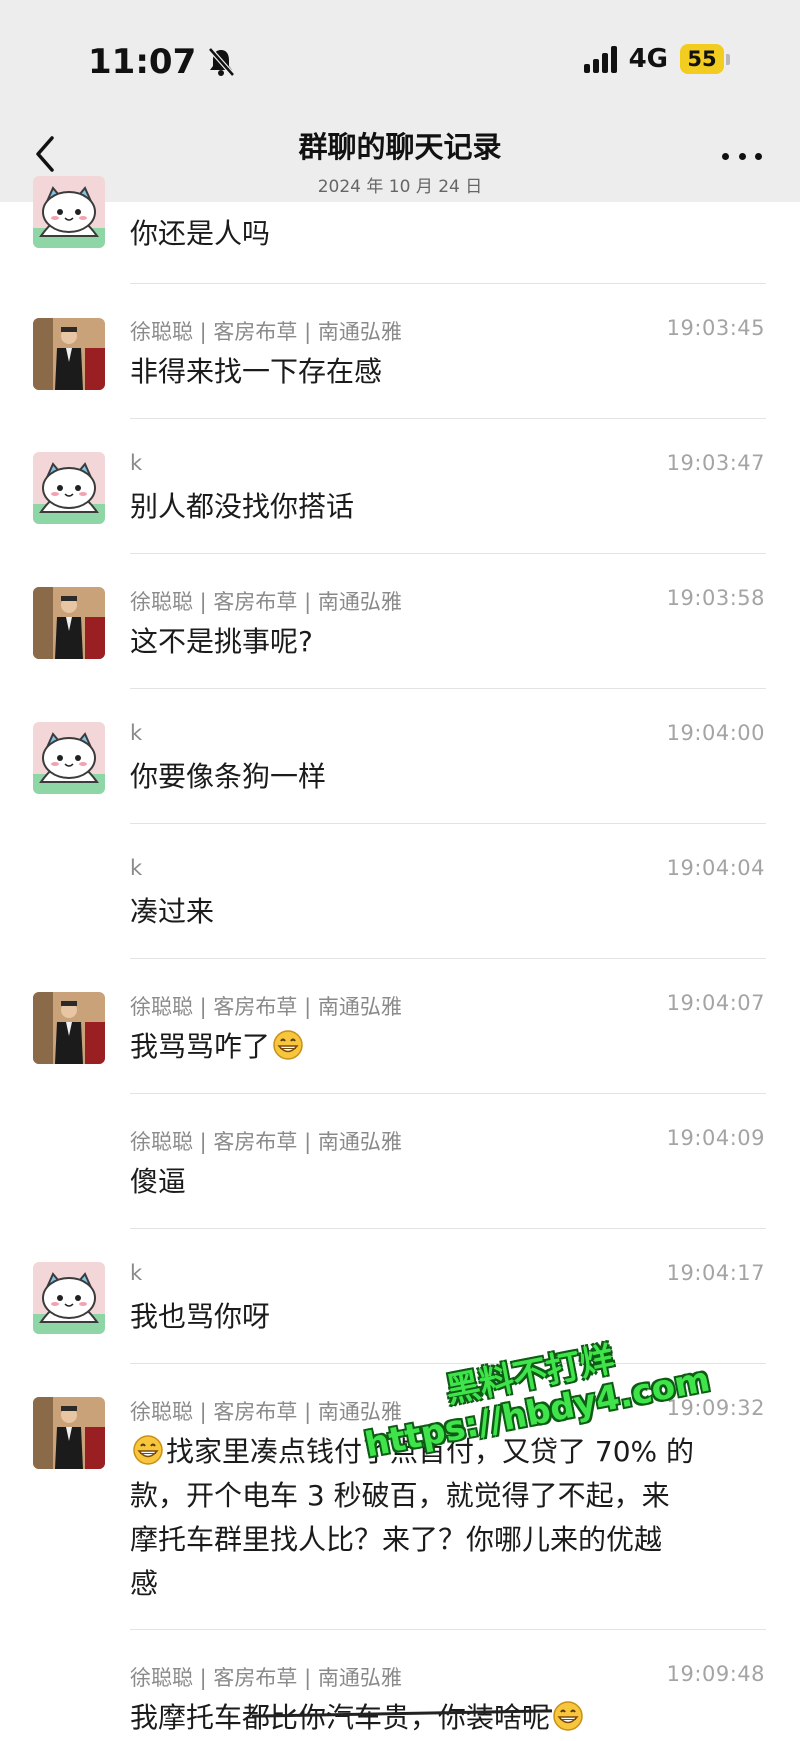 Image resolution: width=800 pixels, height=1741 pixels. I want to click on message-text: 这不是挑事呢?, so click(221, 641).